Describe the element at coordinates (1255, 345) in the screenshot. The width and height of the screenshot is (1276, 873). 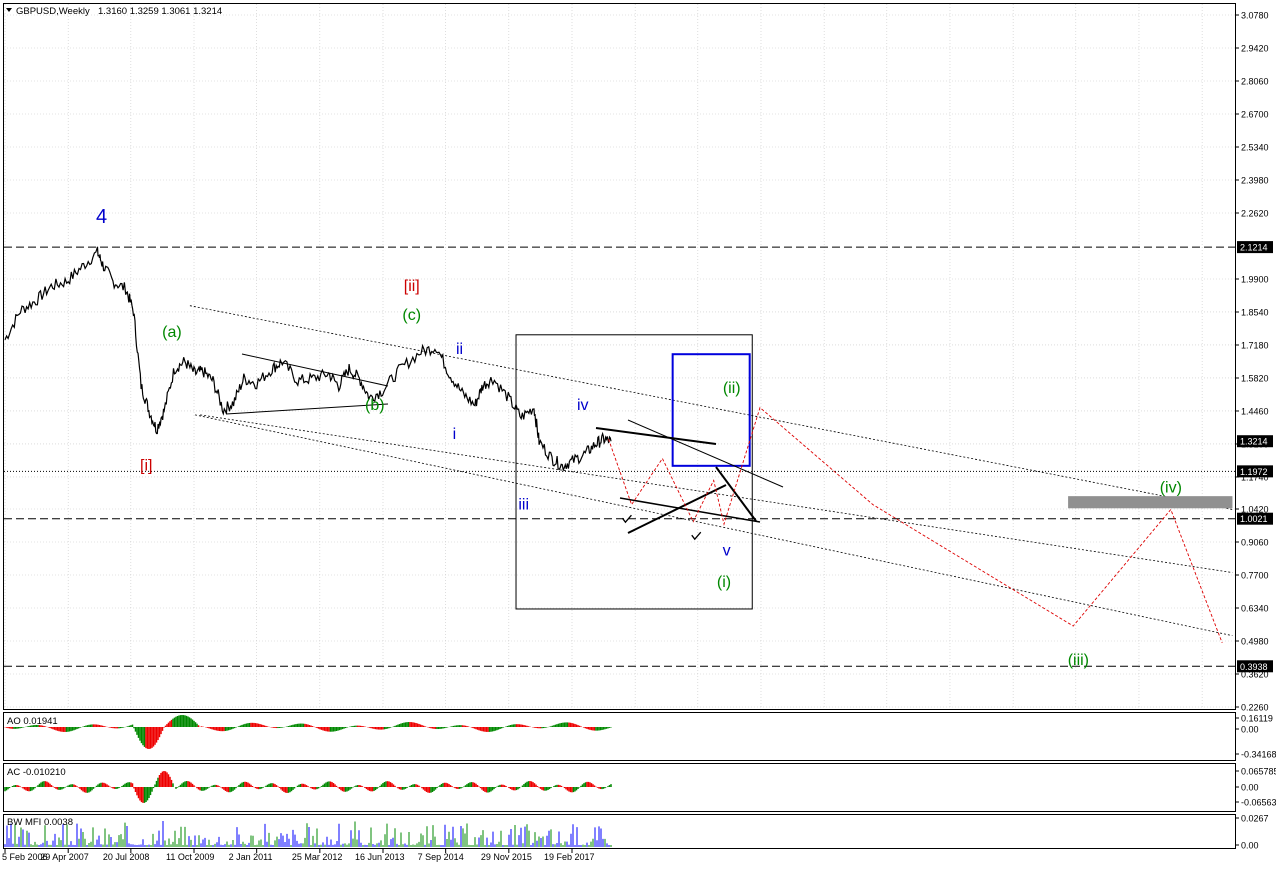
I see `price-tick-label: 1.7180` at that location.